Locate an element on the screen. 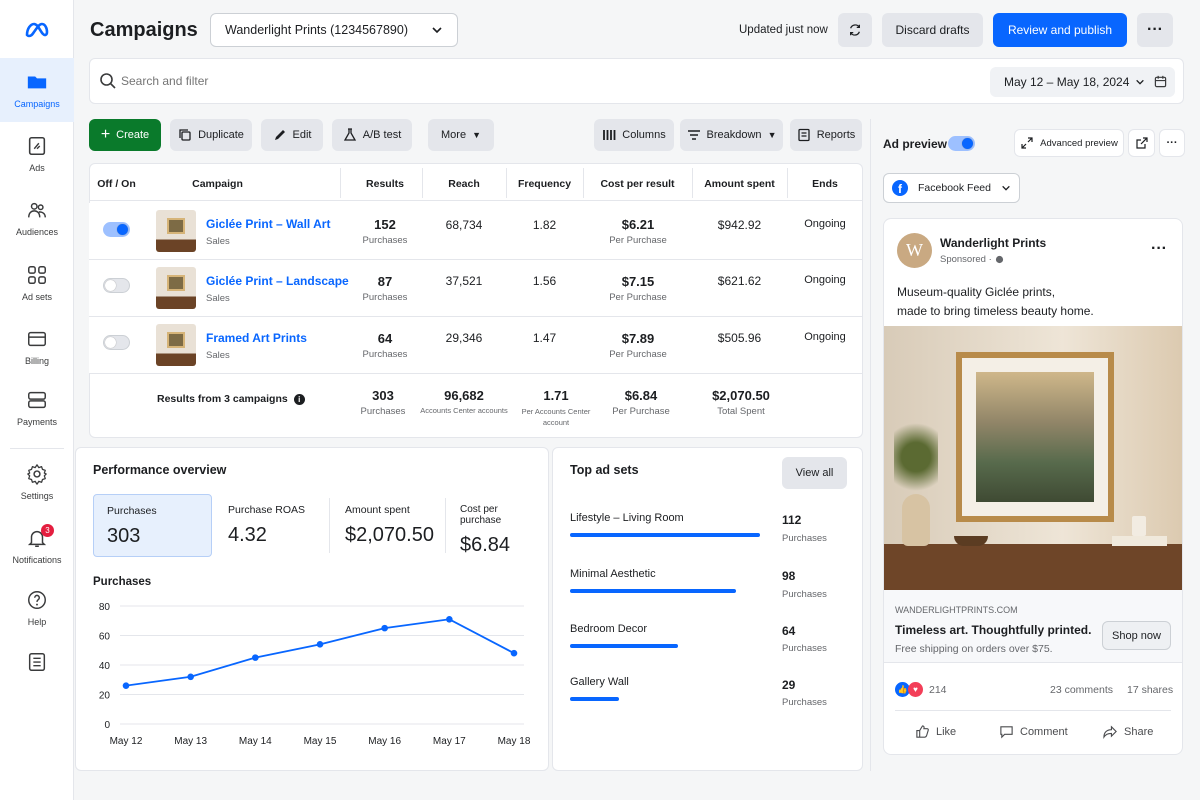 This screenshot has width=1200, height=800. y-tick-label: 60 is located at coordinates (105, 637).